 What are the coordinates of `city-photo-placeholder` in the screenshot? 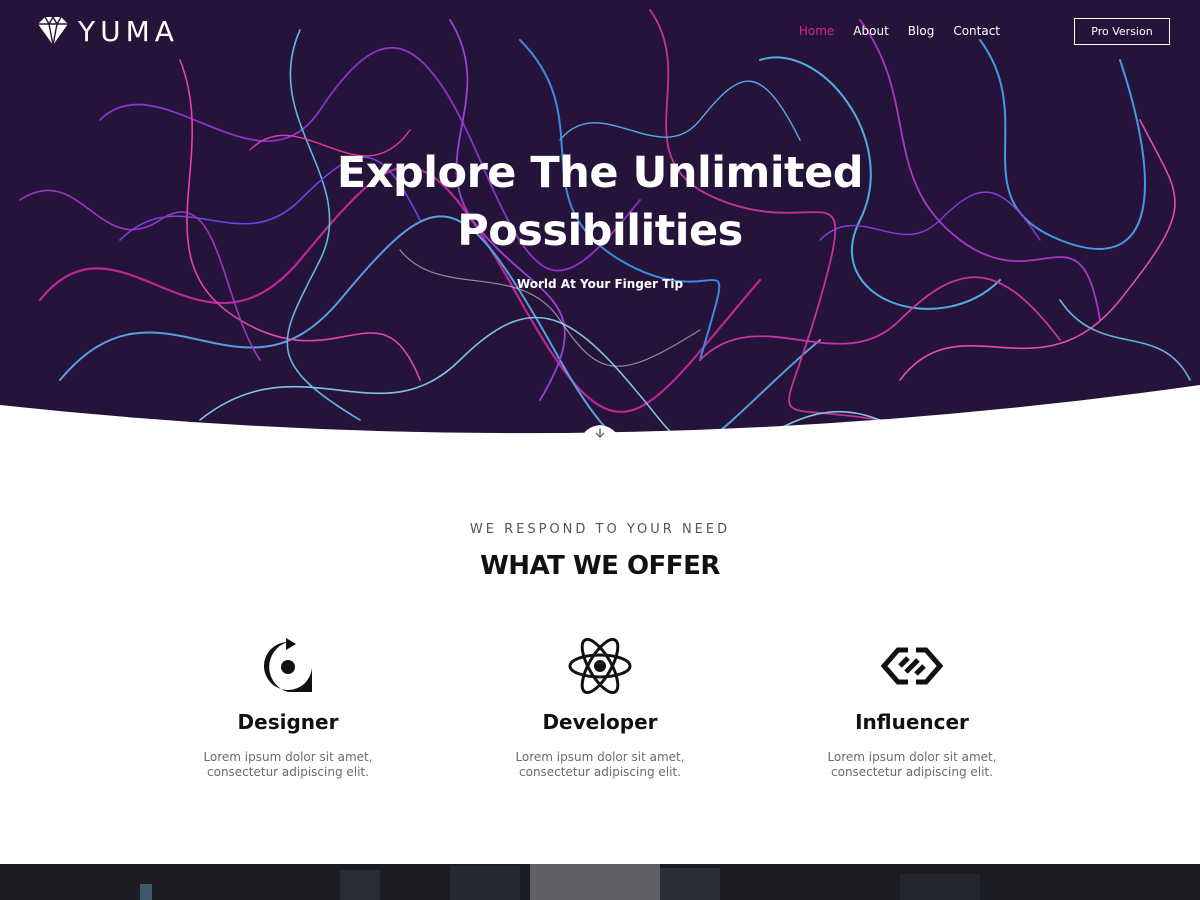 It's located at (600, 882).